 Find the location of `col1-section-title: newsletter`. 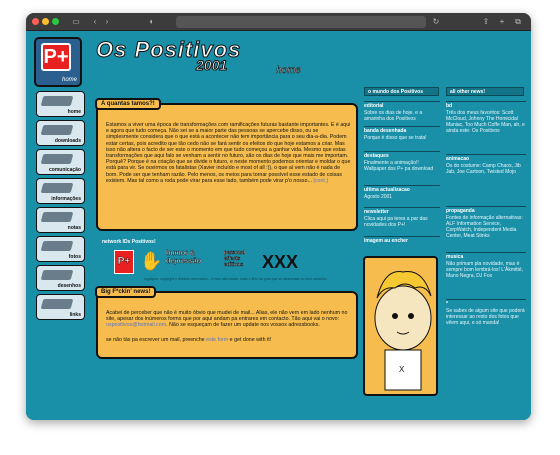

col1-section-title: newsletter is located at coordinates (402, 211).